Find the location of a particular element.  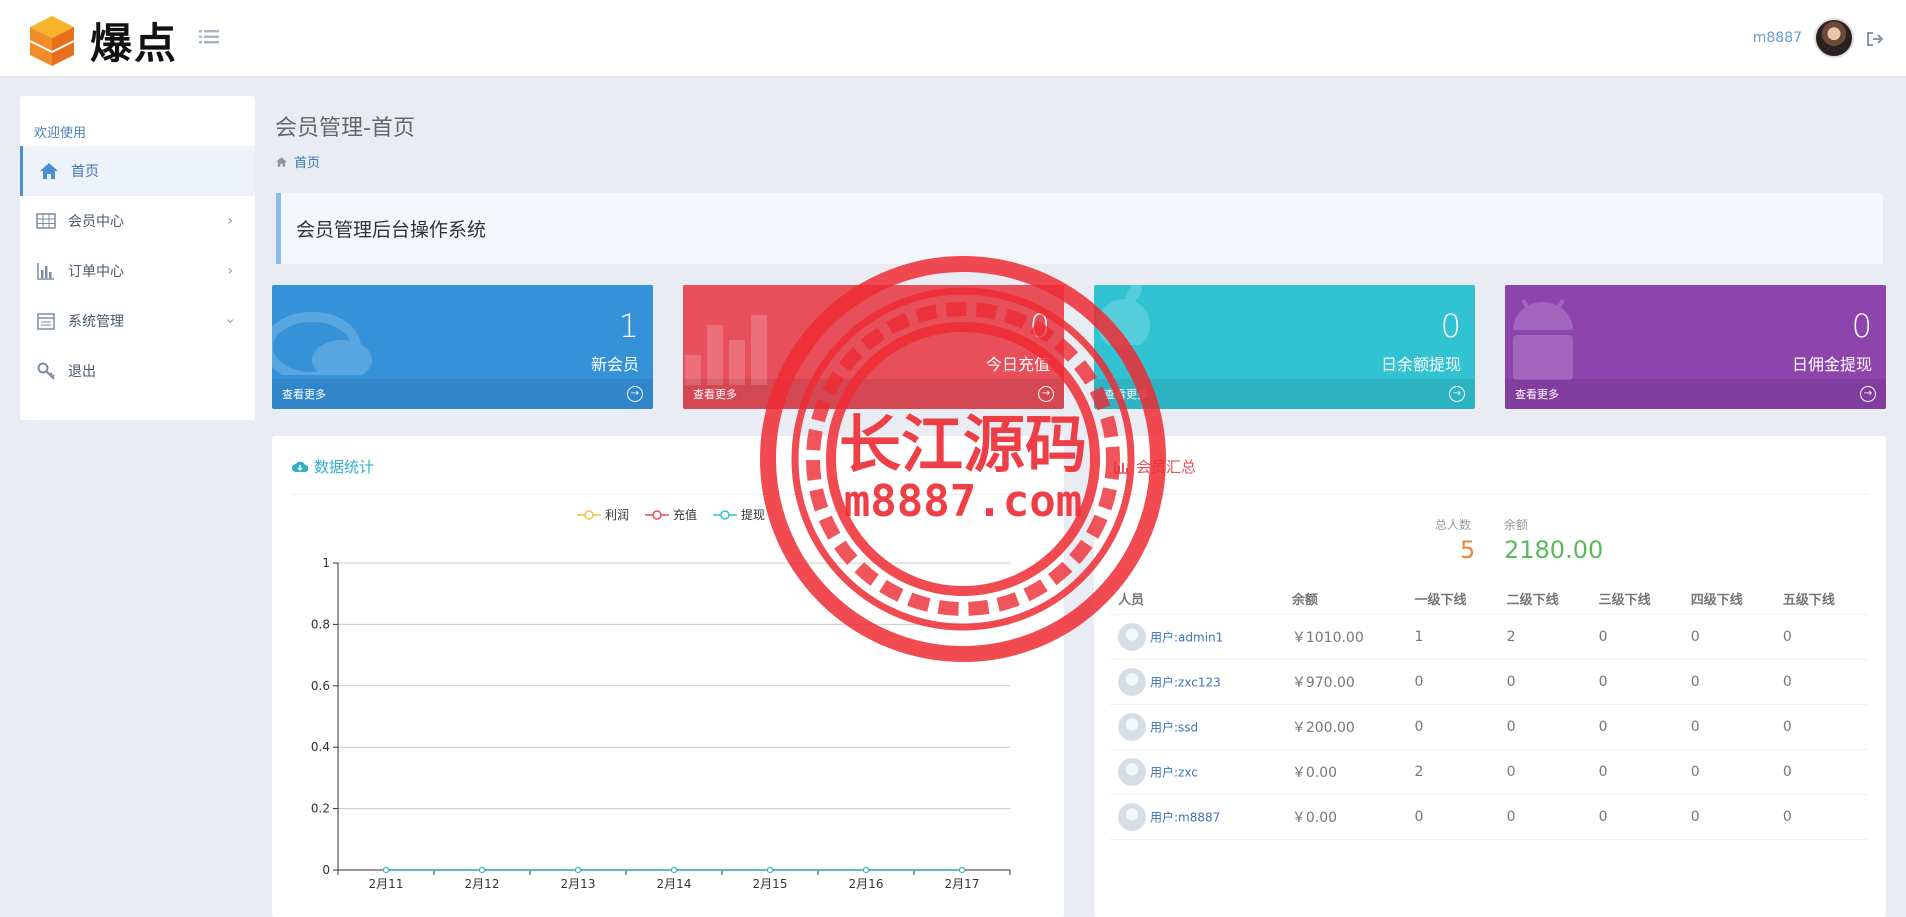

sidebar-item-home: 首页 is located at coordinates (137, 171).